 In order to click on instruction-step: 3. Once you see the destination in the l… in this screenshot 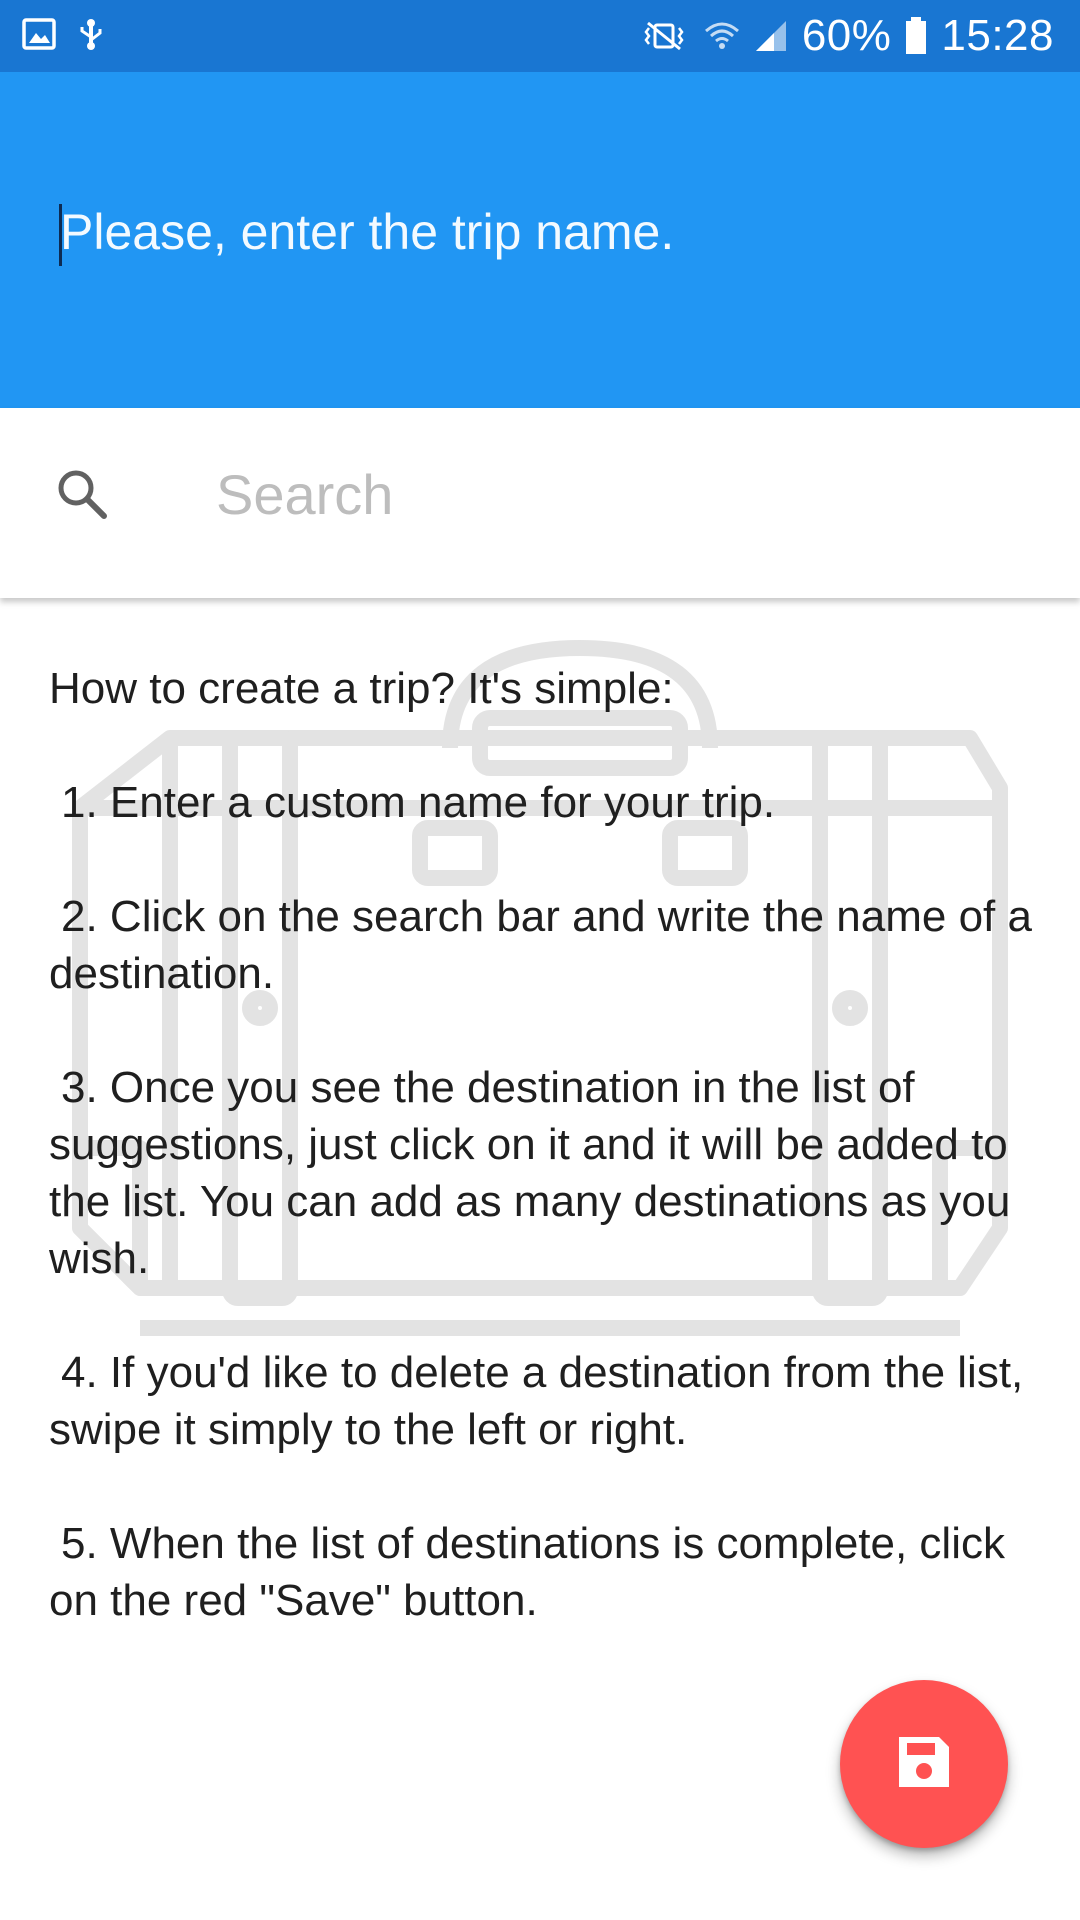, I will do `click(530, 1173)`.